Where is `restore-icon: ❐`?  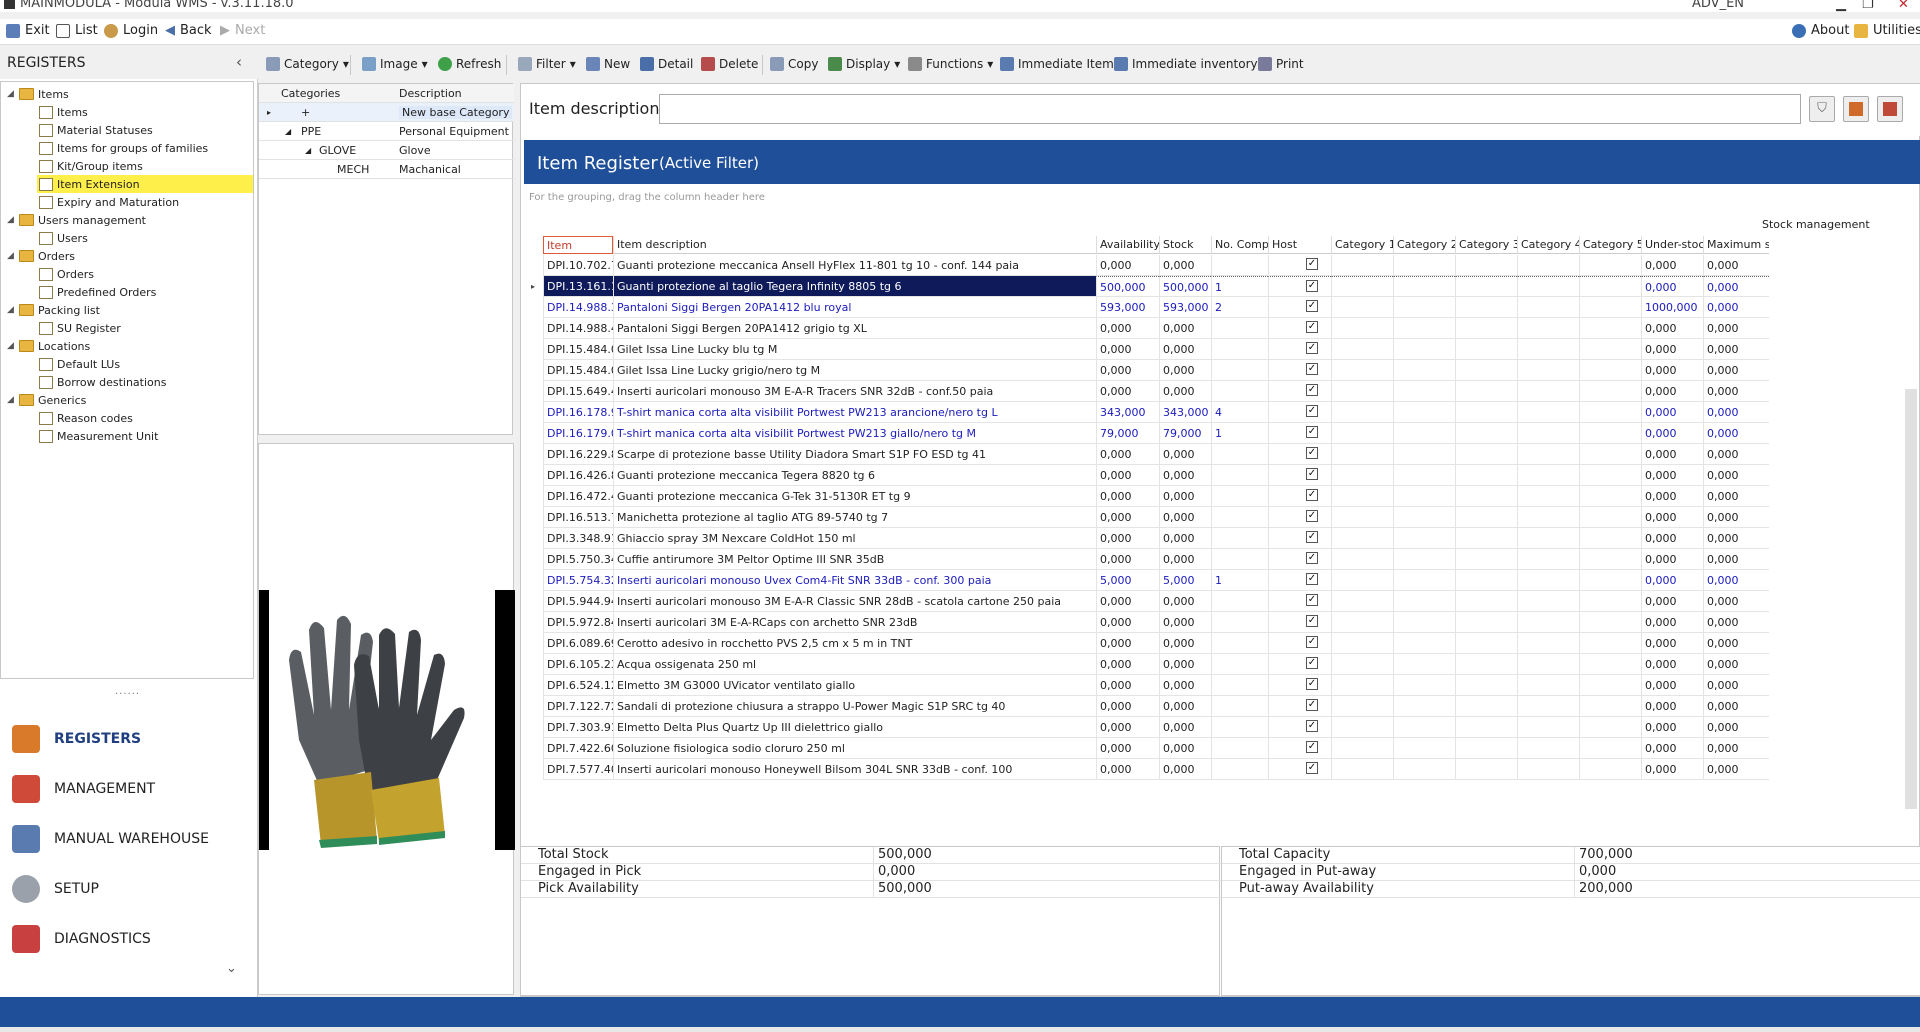 restore-icon: ❐ is located at coordinates (1868, 6).